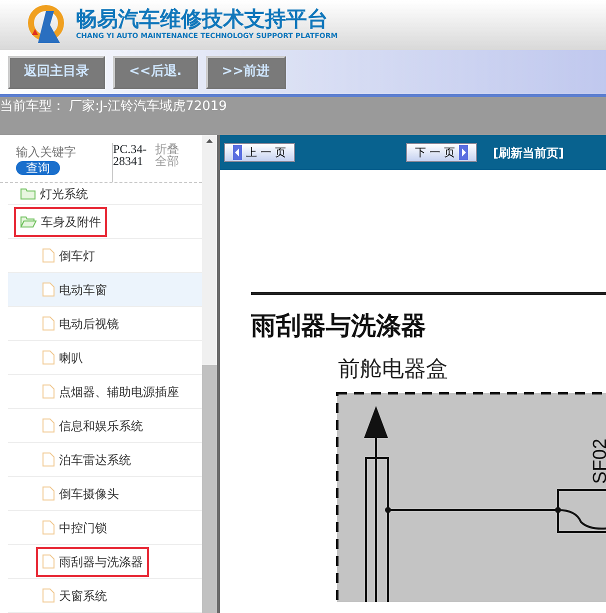  Describe the element at coordinates (209, 488) in the screenshot. I see `scrollbar-thumb` at that location.